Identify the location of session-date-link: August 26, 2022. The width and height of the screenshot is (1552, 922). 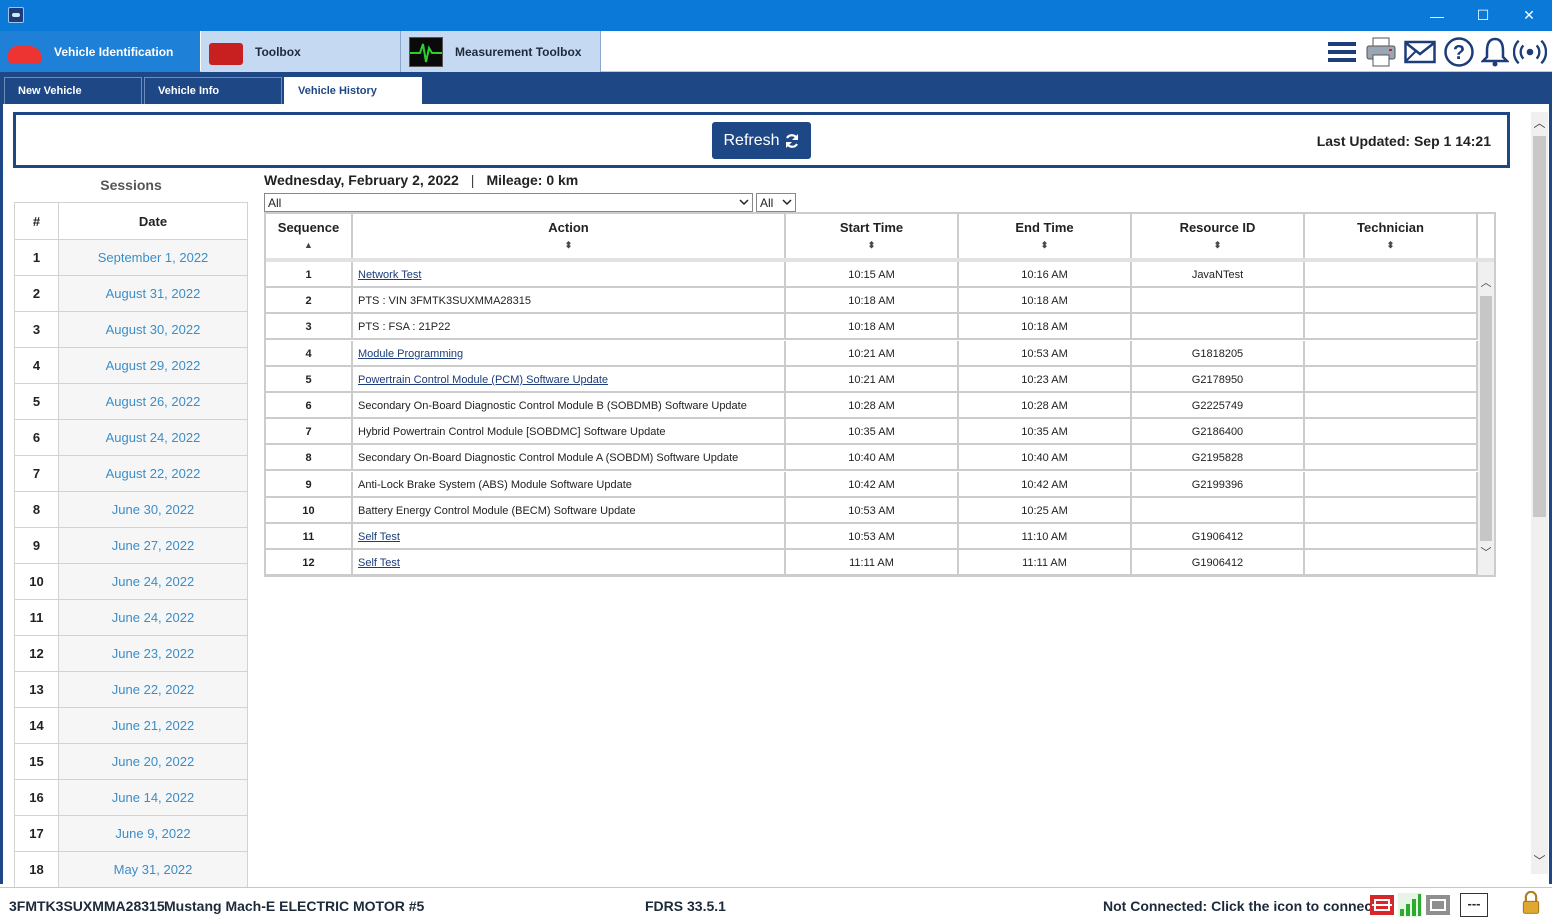
(153, 401).